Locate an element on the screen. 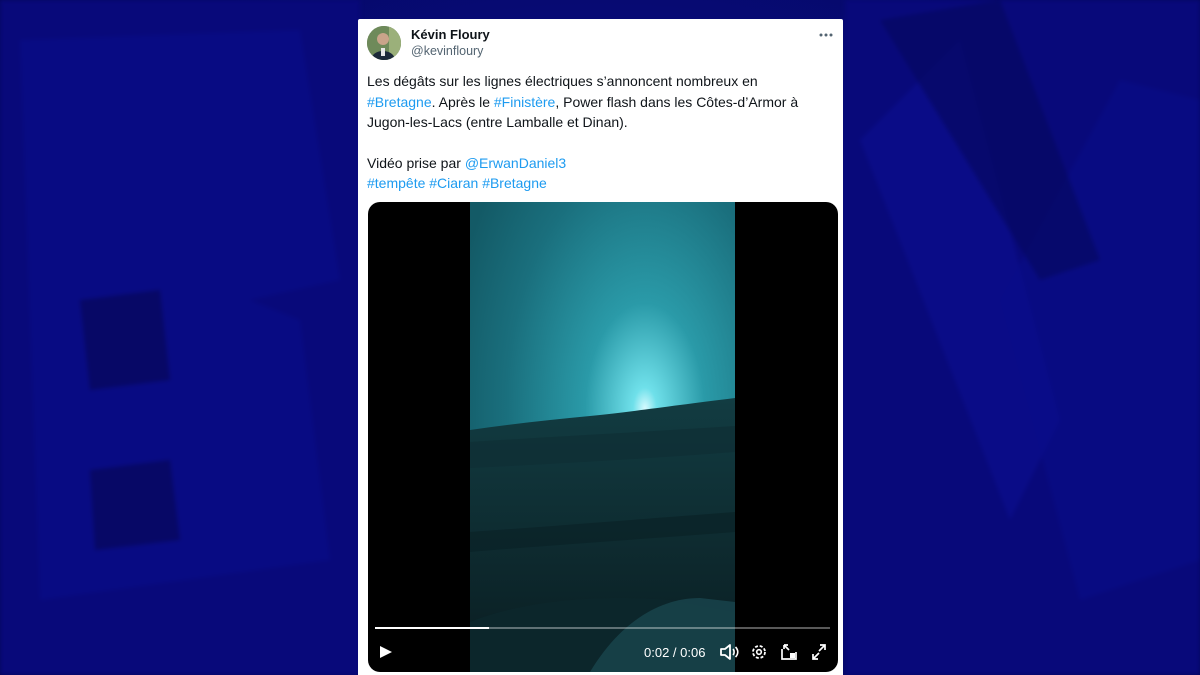  video-duration: 0:06 is located at coordinates (693, 652).